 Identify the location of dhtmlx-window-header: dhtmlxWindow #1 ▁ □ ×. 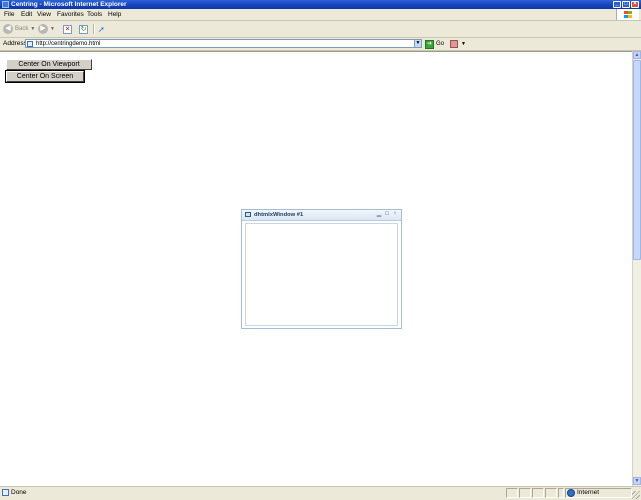
(321, 215).